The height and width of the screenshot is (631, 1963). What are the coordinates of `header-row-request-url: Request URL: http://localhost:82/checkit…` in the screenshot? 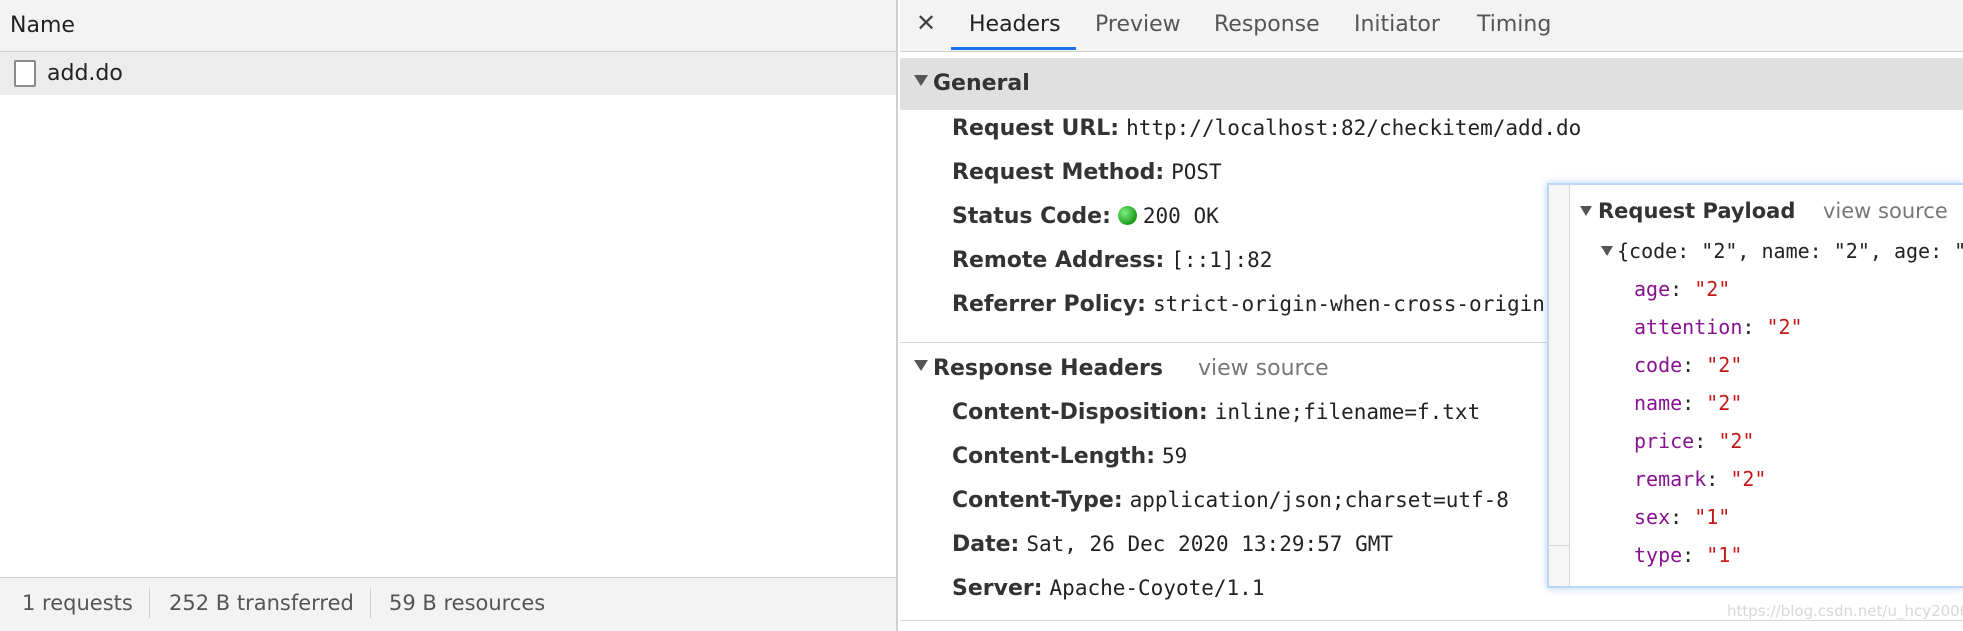 It's located at (1266, 131).